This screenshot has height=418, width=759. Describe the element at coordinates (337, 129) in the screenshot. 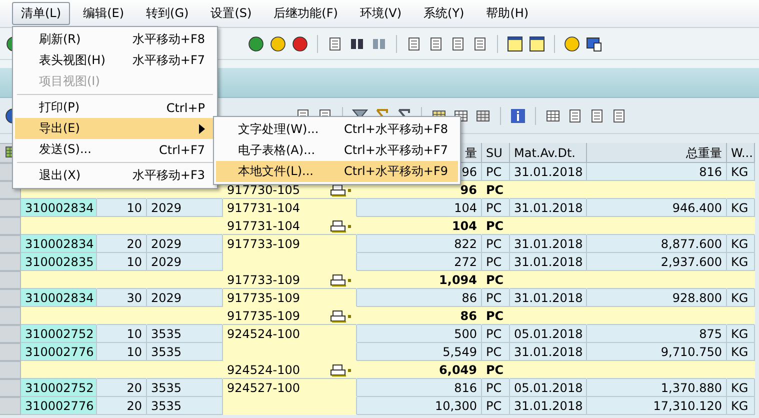

I see `menu-option: 文字处理(W)... Ctrl+水平移动+F8` at that location.